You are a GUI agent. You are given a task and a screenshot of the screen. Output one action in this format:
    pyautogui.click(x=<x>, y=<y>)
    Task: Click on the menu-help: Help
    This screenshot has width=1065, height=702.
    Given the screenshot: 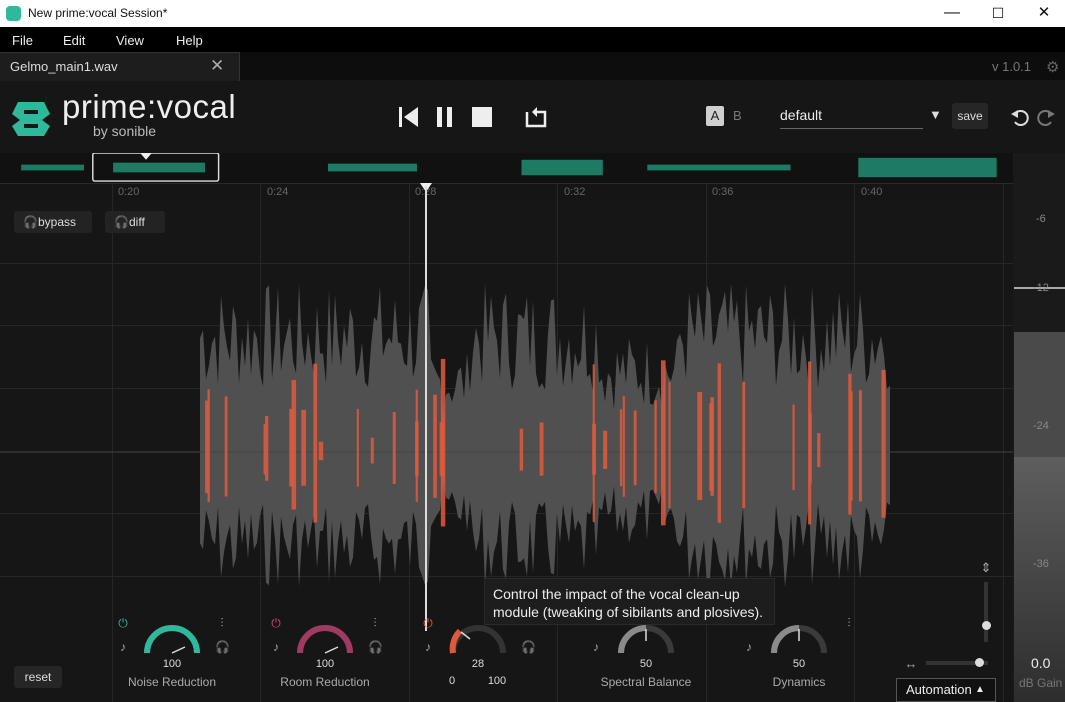 What is the action you would take?
    pyautogui.click(x=189, y=40)
    